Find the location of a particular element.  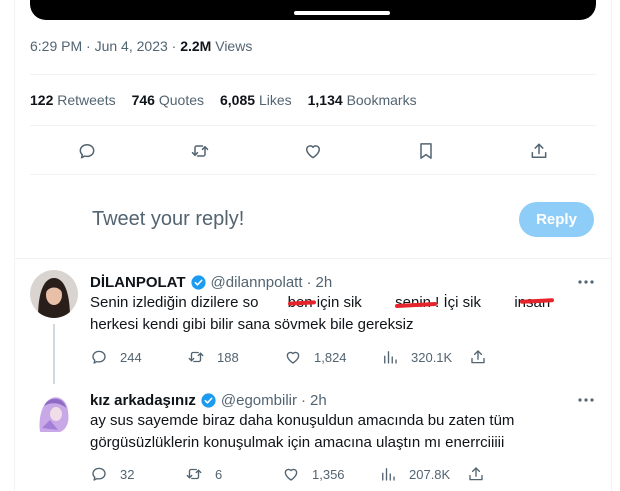

reply-header: DİLANPOLAT @dilannpolatt · 2h is located at coordinates (211, 282).